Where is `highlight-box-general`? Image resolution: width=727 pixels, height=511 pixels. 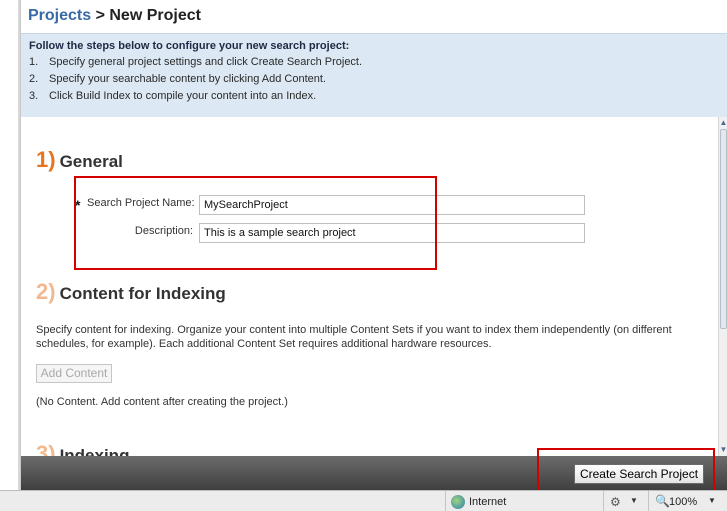
highlight-box-general is located at coordinates (255, 223).